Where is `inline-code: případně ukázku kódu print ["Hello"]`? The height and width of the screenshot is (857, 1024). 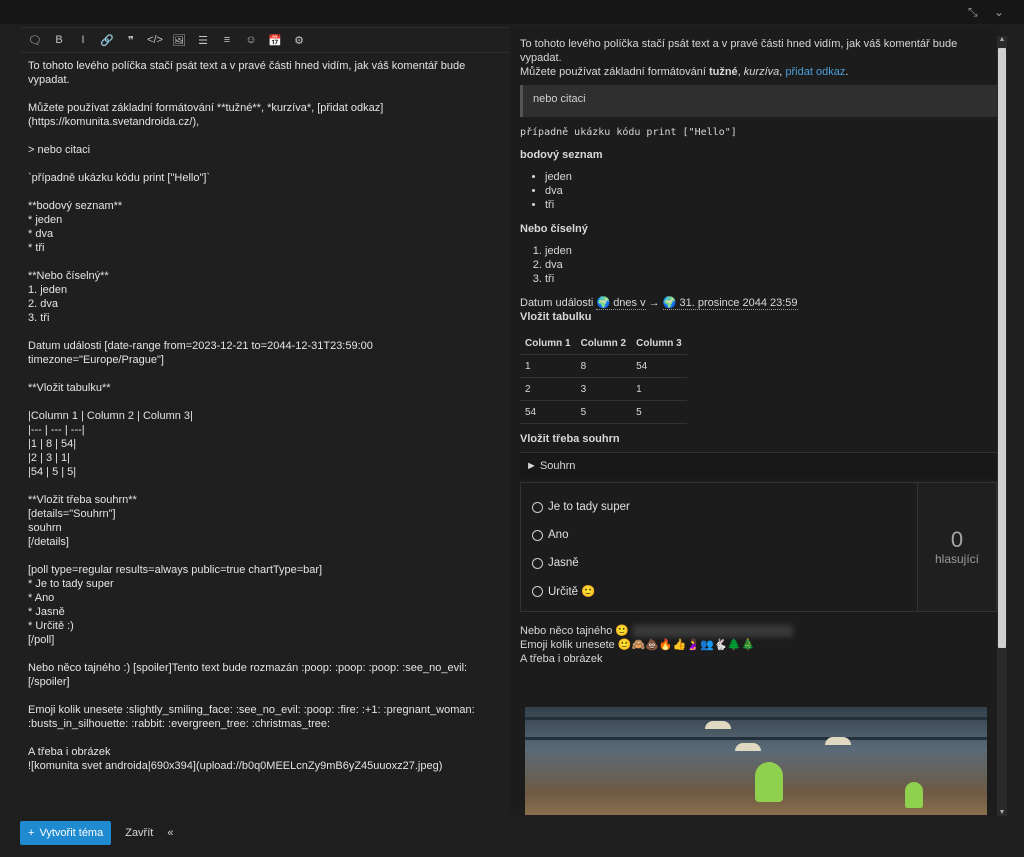 inline-code: případně ukázku kódu print ["Hello"] is located at coordinates (628, 132).